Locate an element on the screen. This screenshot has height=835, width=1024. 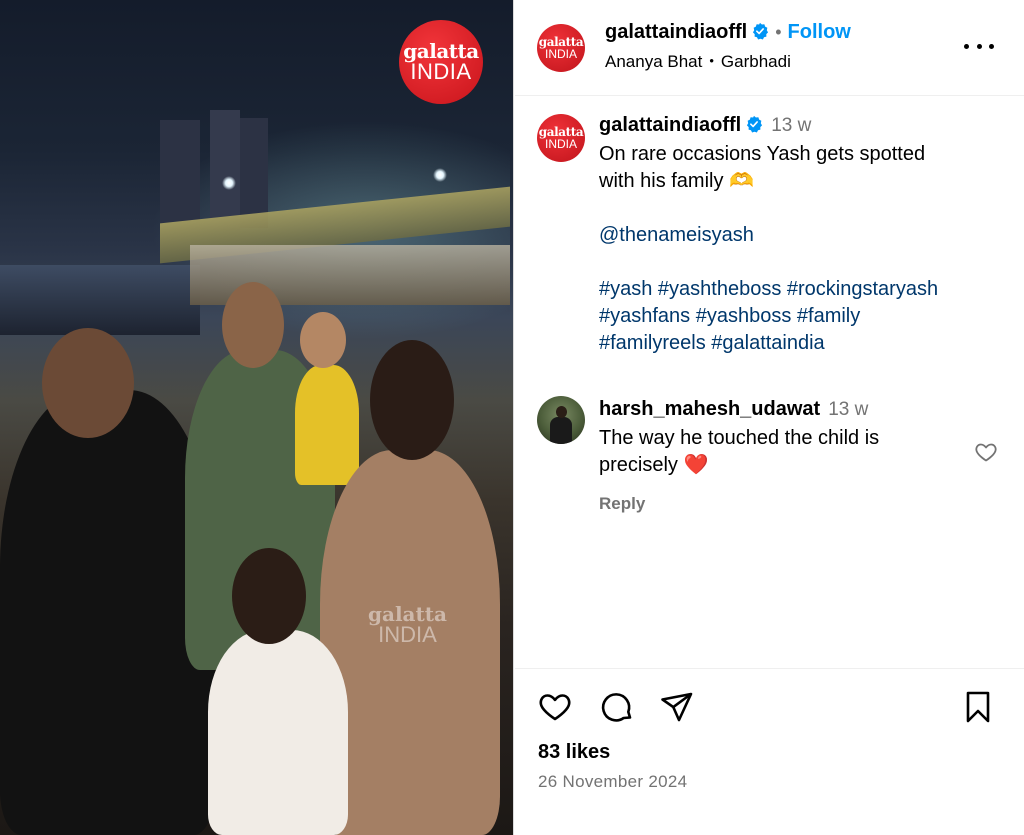
comment-bubble-icon is located at coordinates (617, 707).